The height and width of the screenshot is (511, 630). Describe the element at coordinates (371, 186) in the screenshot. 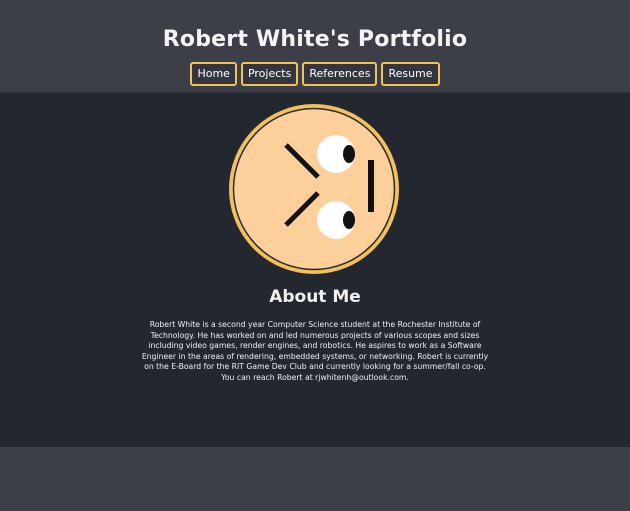

I see `avatar-mouth` at that location.